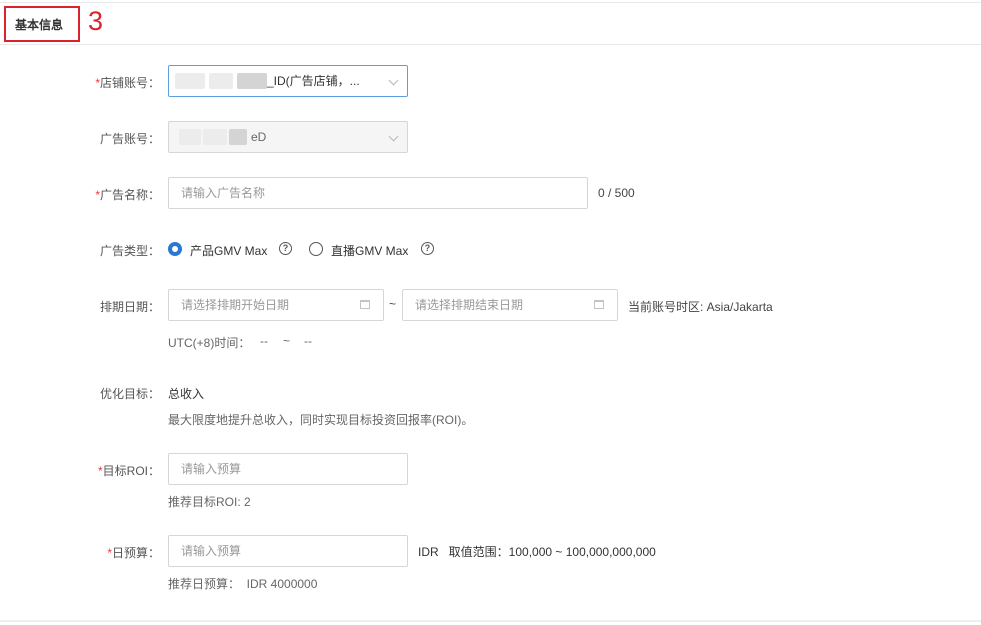 The height and width of the screenshot is (625, 981). I want to click on annotation-box, so click(42, 24).